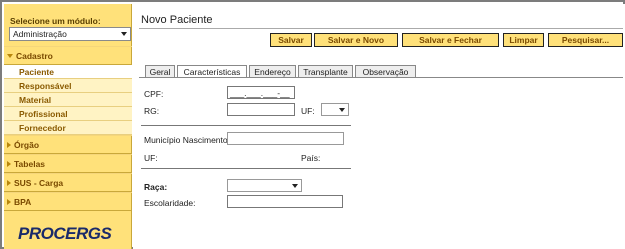 This screenshot has height=249, width=625. Describe the element at coordinates (177, 20) in the screenshot. I see `page-title: Novo Paciente` at that location.